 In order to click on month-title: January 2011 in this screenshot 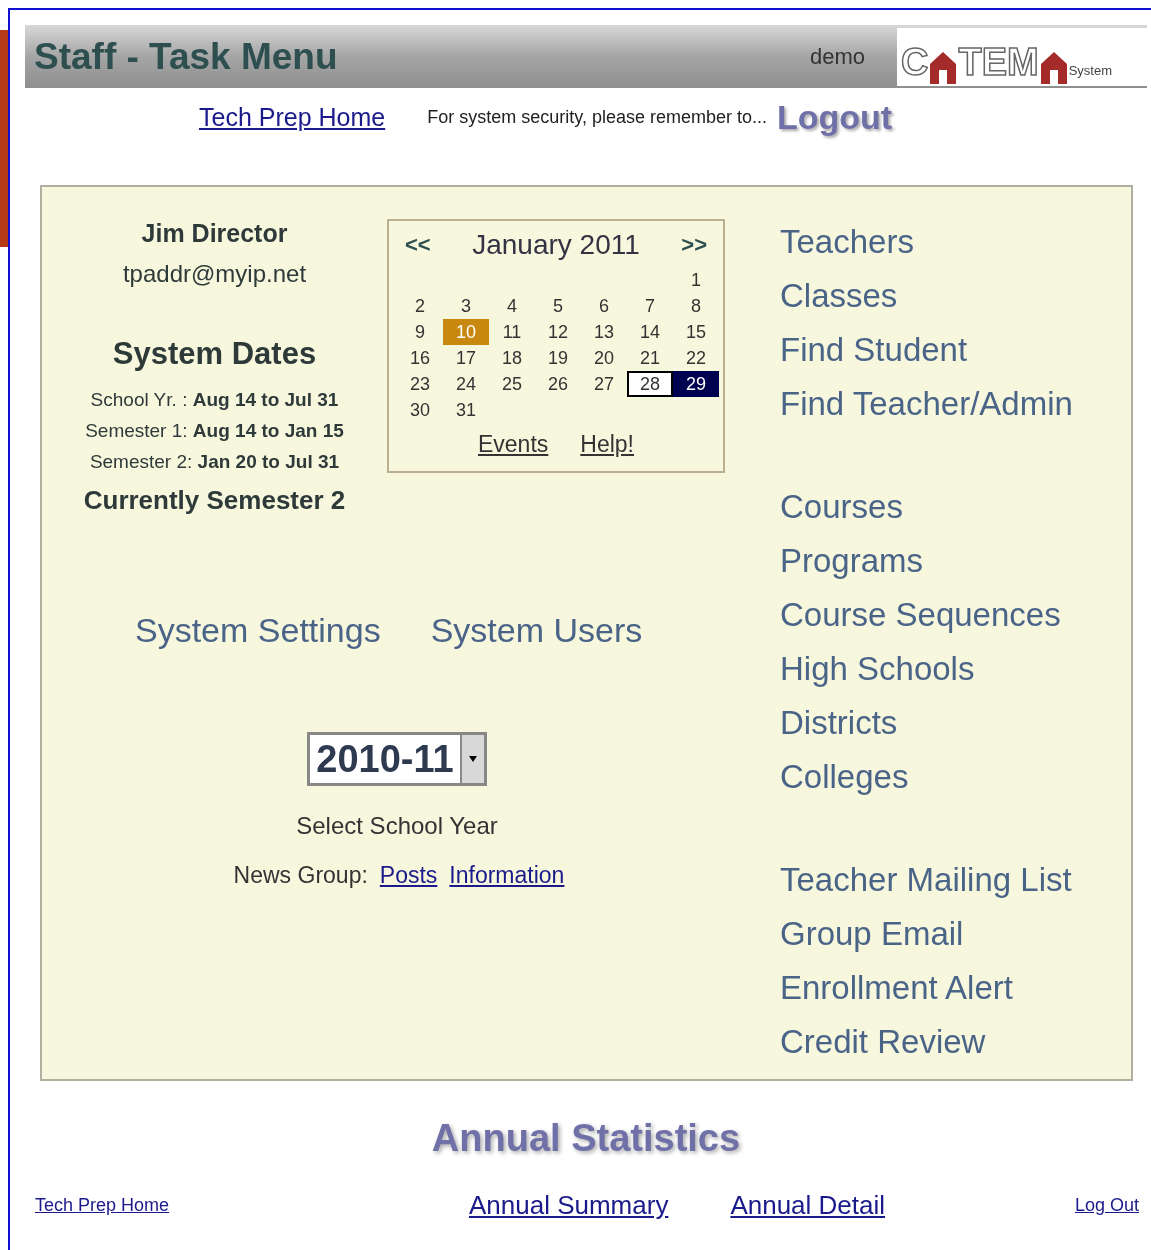, I will do `click(556, 245)`.